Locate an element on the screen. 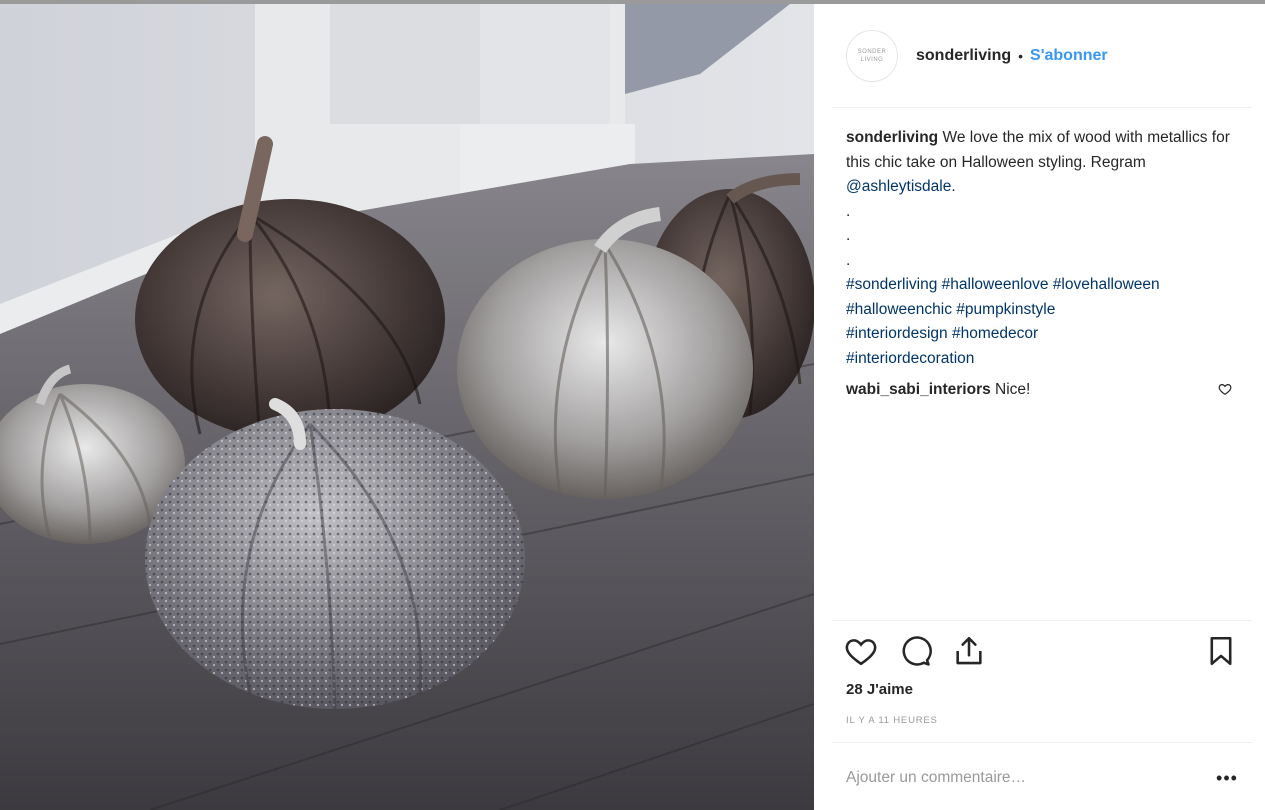 This screenshot has width=1265, height=810. post-timestamp: IL Y A 11 HEURES is located at coordinates (892, 720).